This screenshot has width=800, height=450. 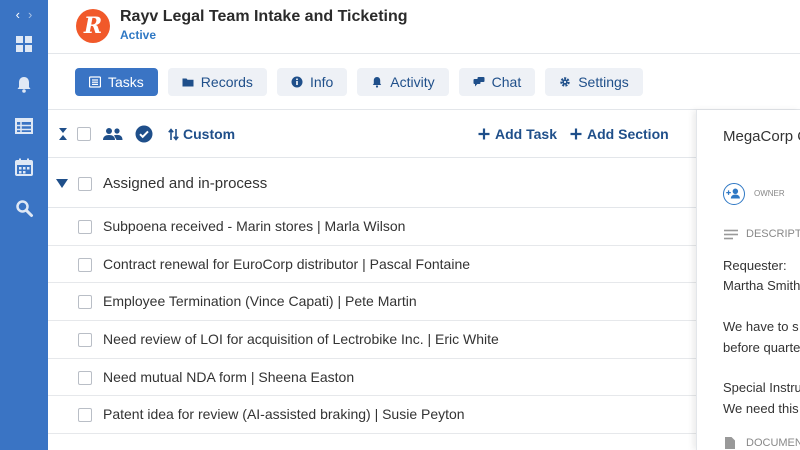 I want to click on document-icon, so click(x=730, y=443).